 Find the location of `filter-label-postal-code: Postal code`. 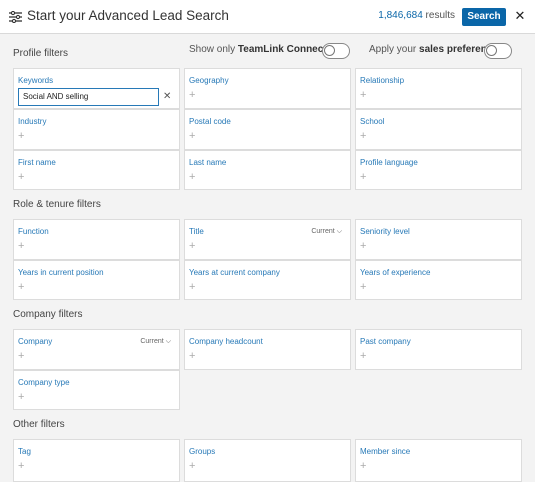

filter-label-postal-code: Postal code is located at coordinates (210, 121).